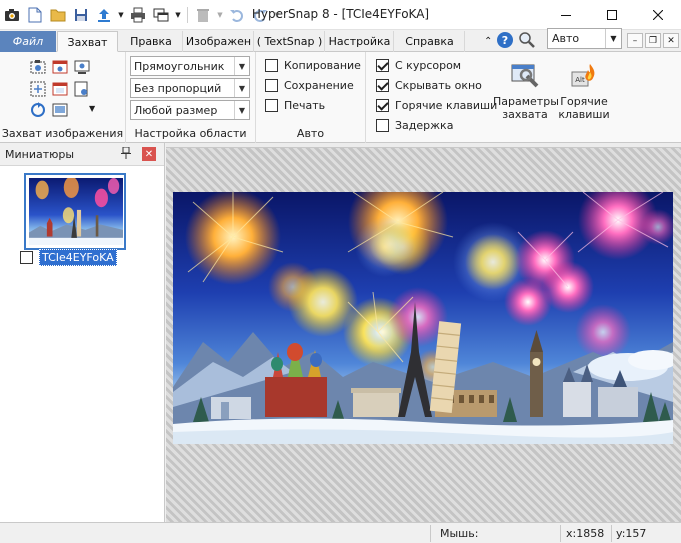 Image resolution: width=681 pixels, height=543 pixels. I want to click on proportions-select: Без пропорций ▼, so click(190, 88).